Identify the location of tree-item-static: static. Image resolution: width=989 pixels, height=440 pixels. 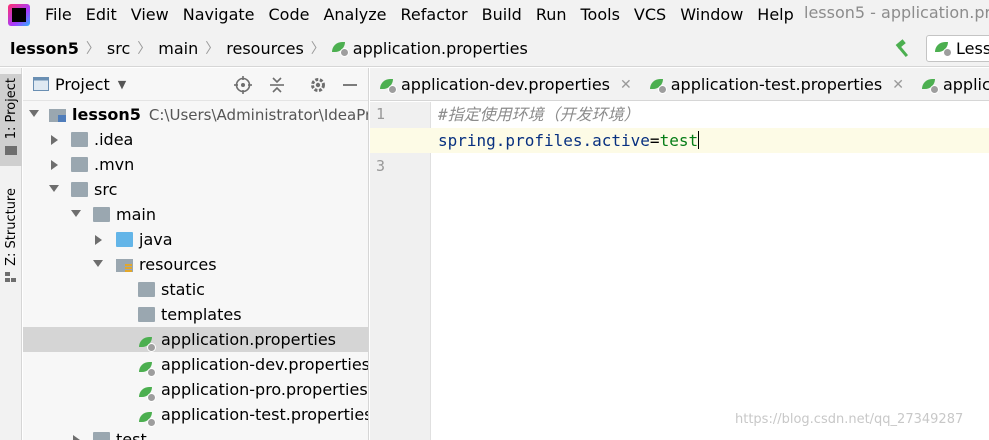
(195, 289).